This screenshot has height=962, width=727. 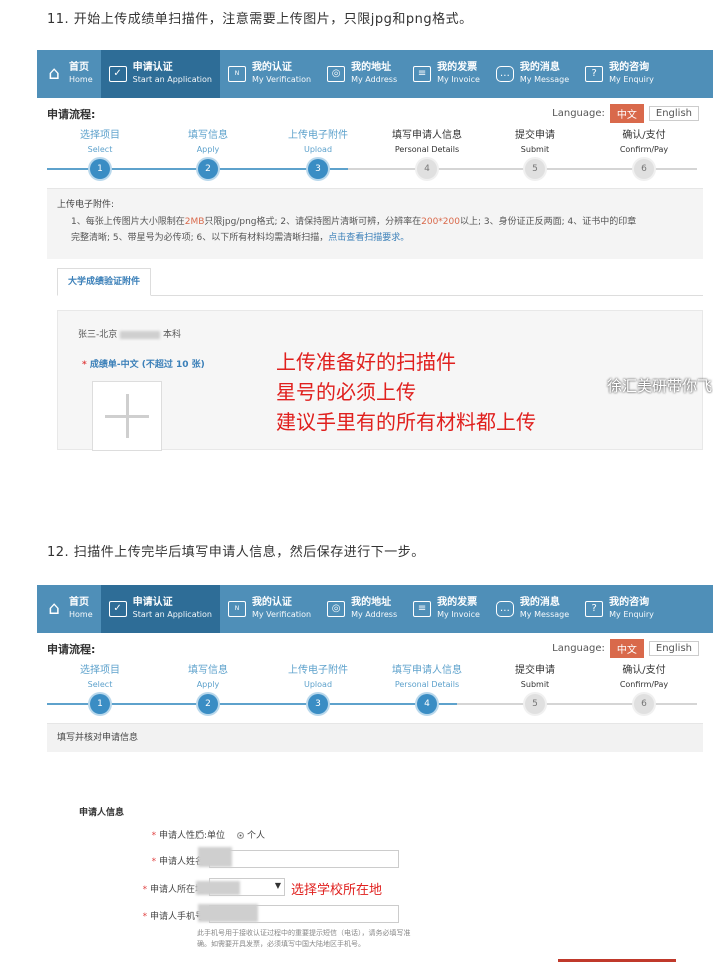 I want to click on step-label: 确认/支付, so click(x=644, y=135).